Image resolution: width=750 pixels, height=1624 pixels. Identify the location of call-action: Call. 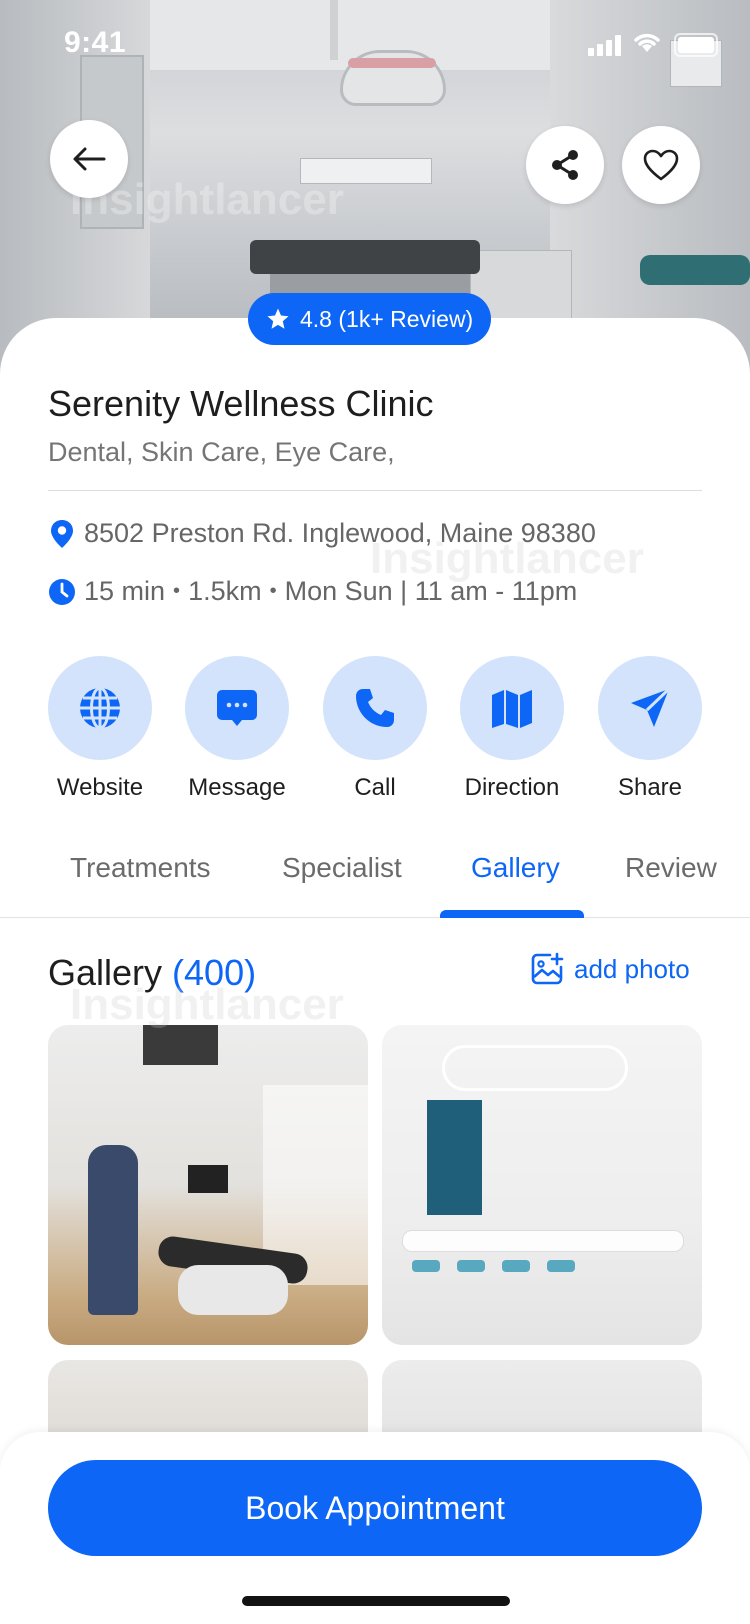
(375, 729).